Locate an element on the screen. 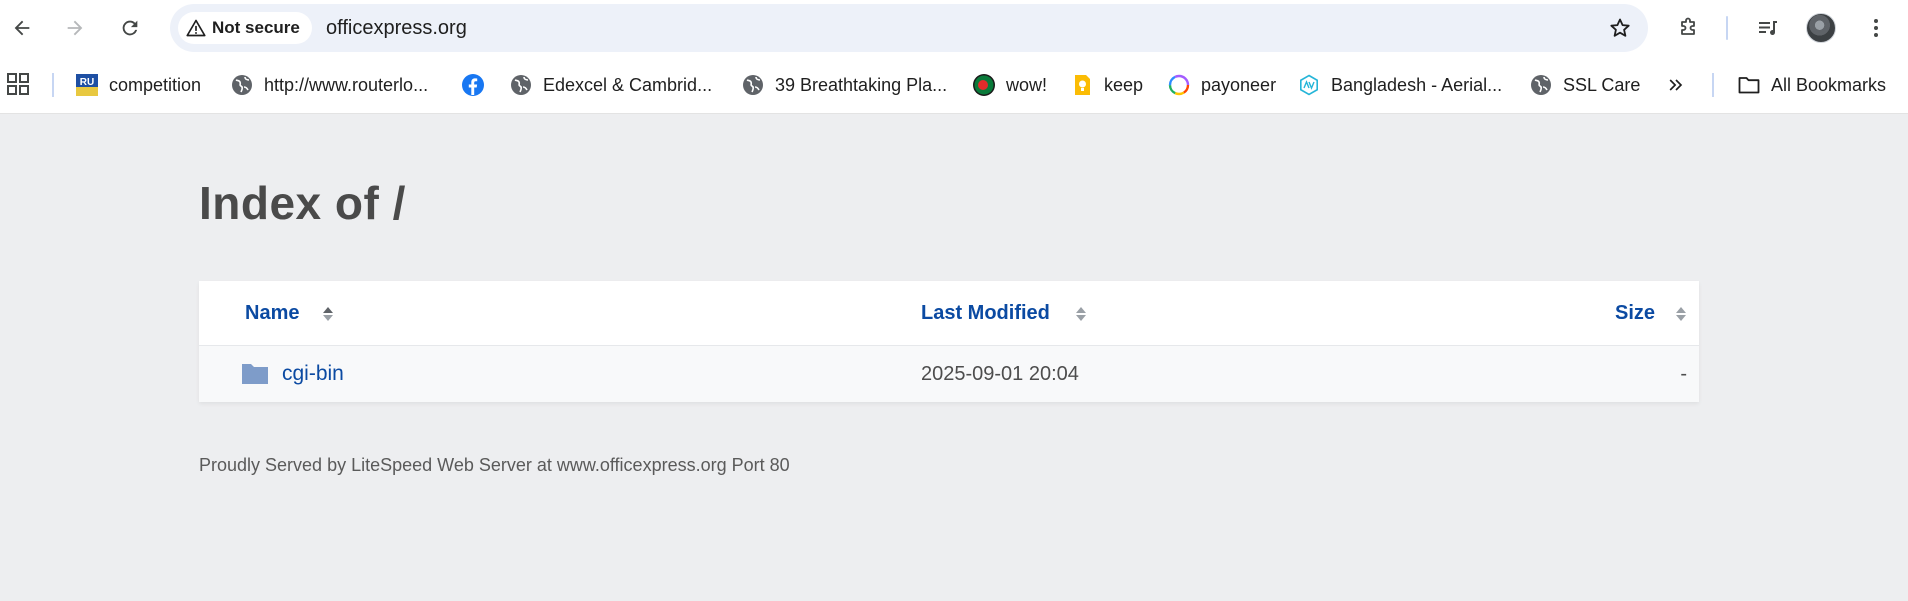 The height and width of the screenshot is (601, 1908). menu-button is located at coordinates (1876, 28).